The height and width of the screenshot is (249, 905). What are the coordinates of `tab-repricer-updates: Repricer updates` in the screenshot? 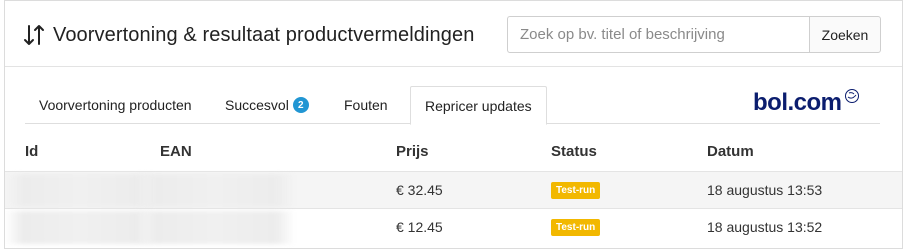 It's located at (478, 105).